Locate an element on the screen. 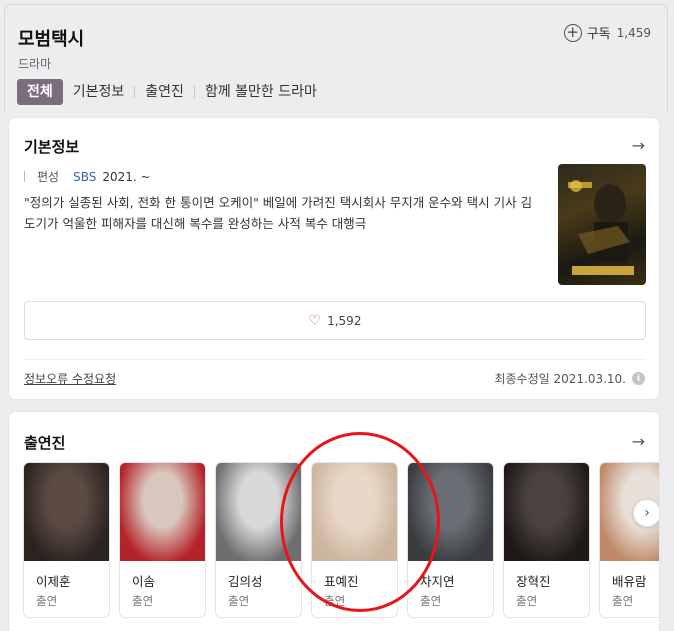 The height and width of the screenshot is (631, 674). cast-name: 이제훈 is located at coordinates (53, 580).